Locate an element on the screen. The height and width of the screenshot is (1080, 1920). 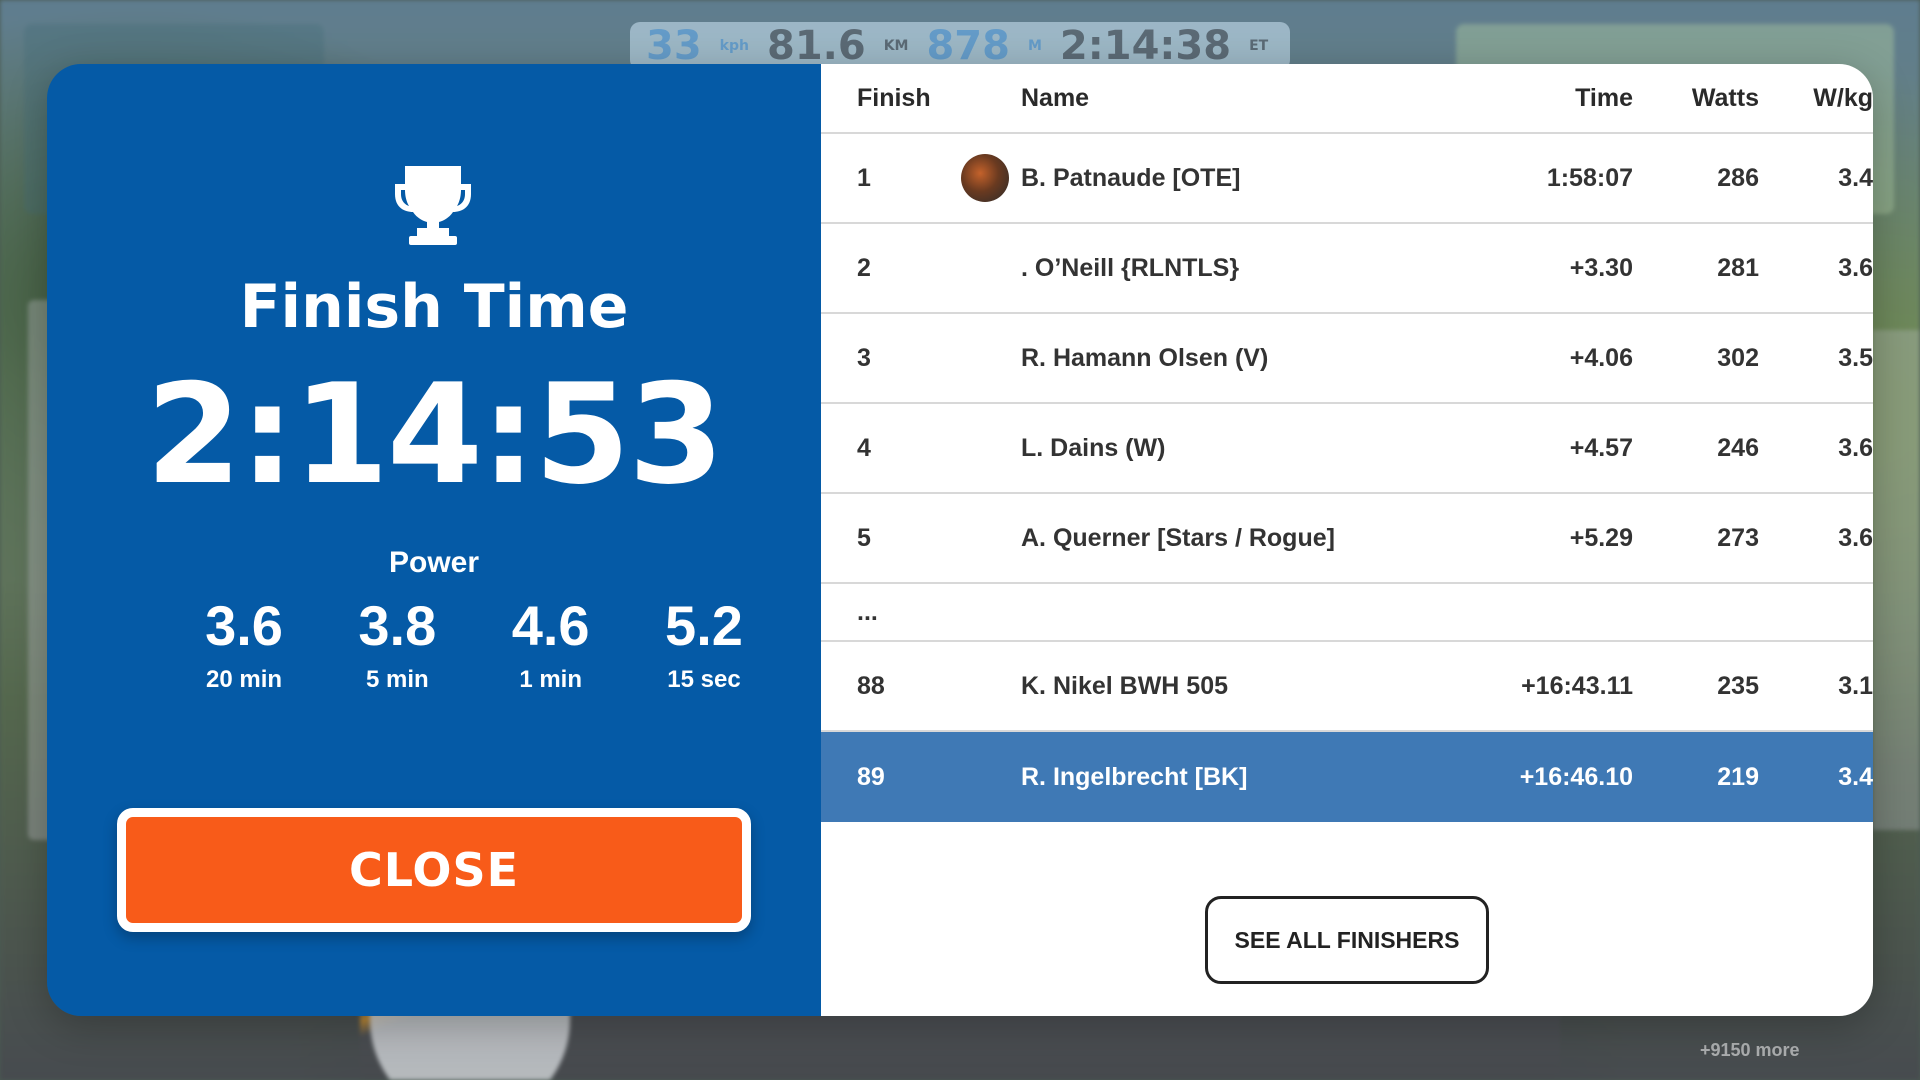
row-name: R. Ingelbrecht [BK] is located at coordinates (1134, 776).